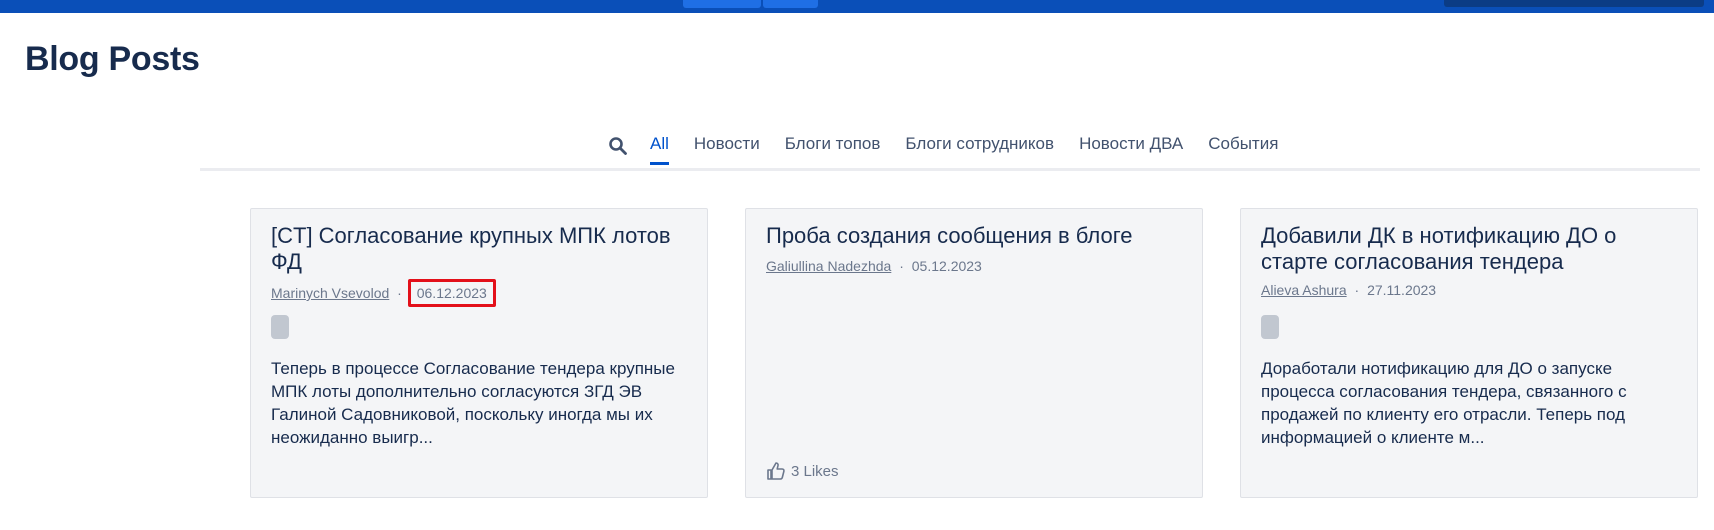  What do you see at coordinates (451, 293) in the screenshot?
I see `post-date-highlighted: 06.12.2023` at bounding box center [451, 293].